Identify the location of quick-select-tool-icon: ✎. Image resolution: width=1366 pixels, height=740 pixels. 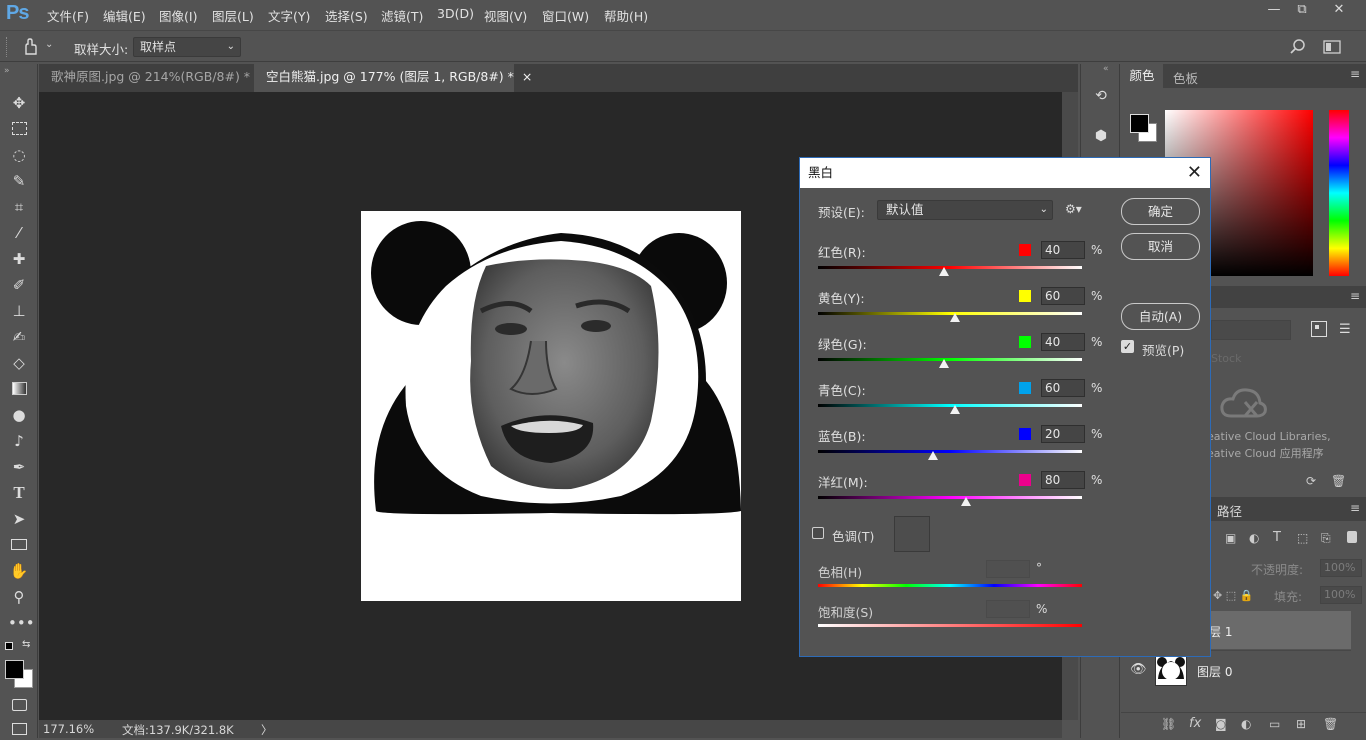
(19, 181).